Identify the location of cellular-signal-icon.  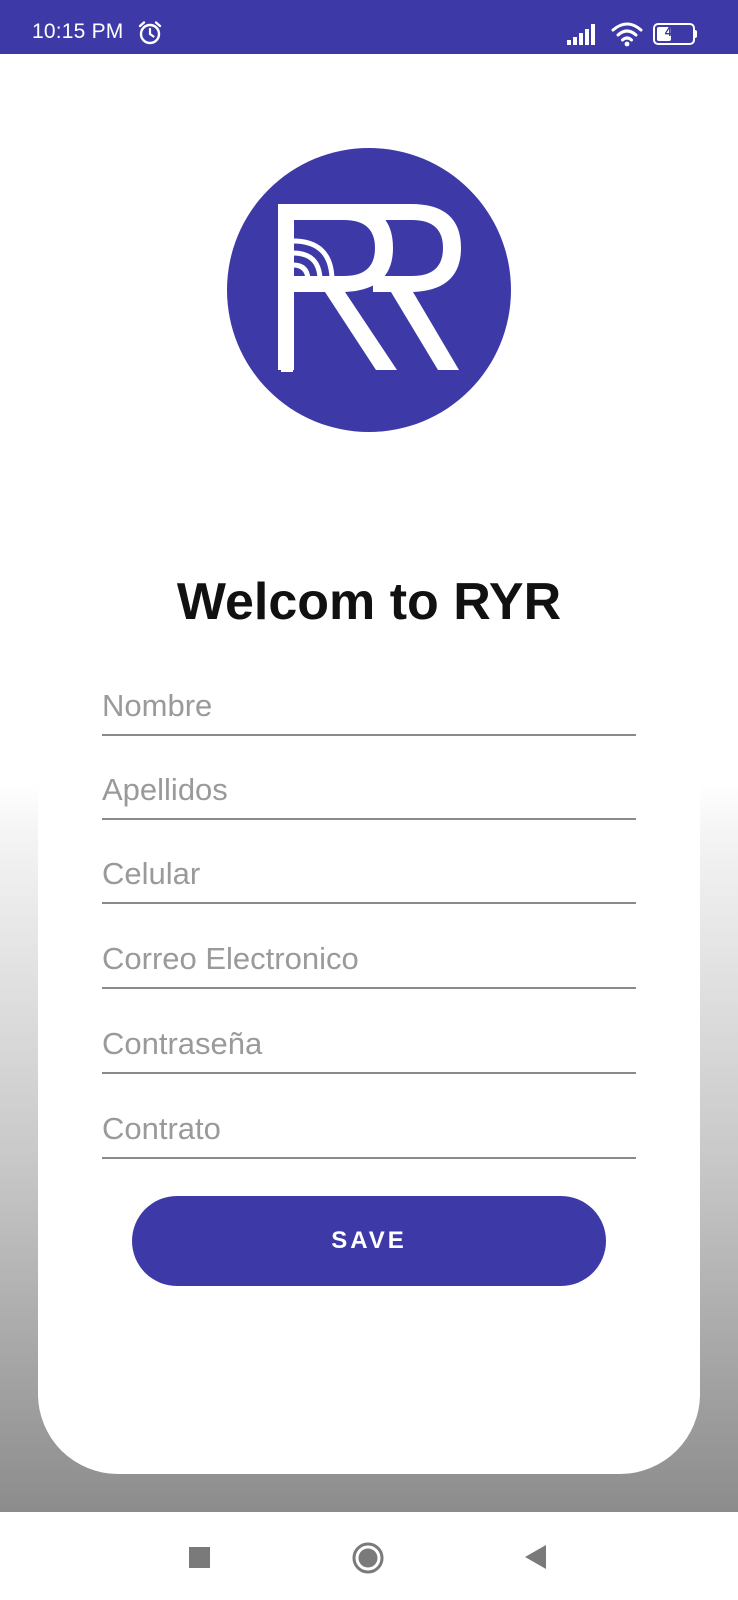
(581, 34).